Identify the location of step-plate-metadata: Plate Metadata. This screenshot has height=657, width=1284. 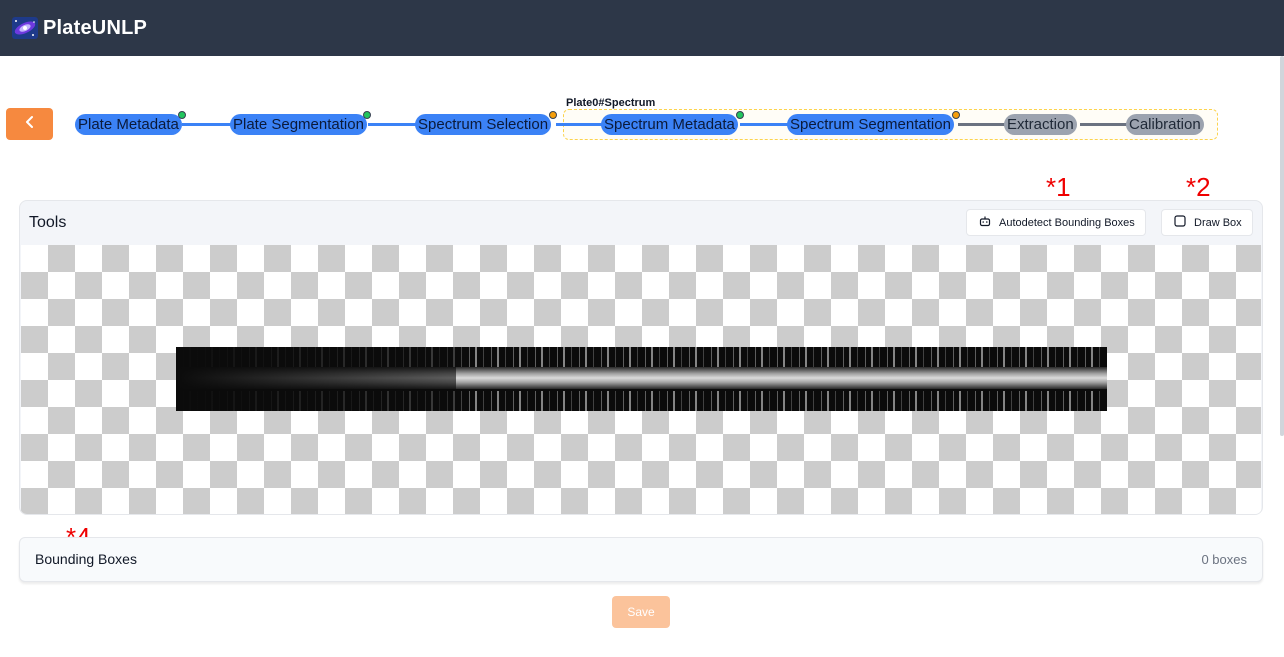
(128, 124).